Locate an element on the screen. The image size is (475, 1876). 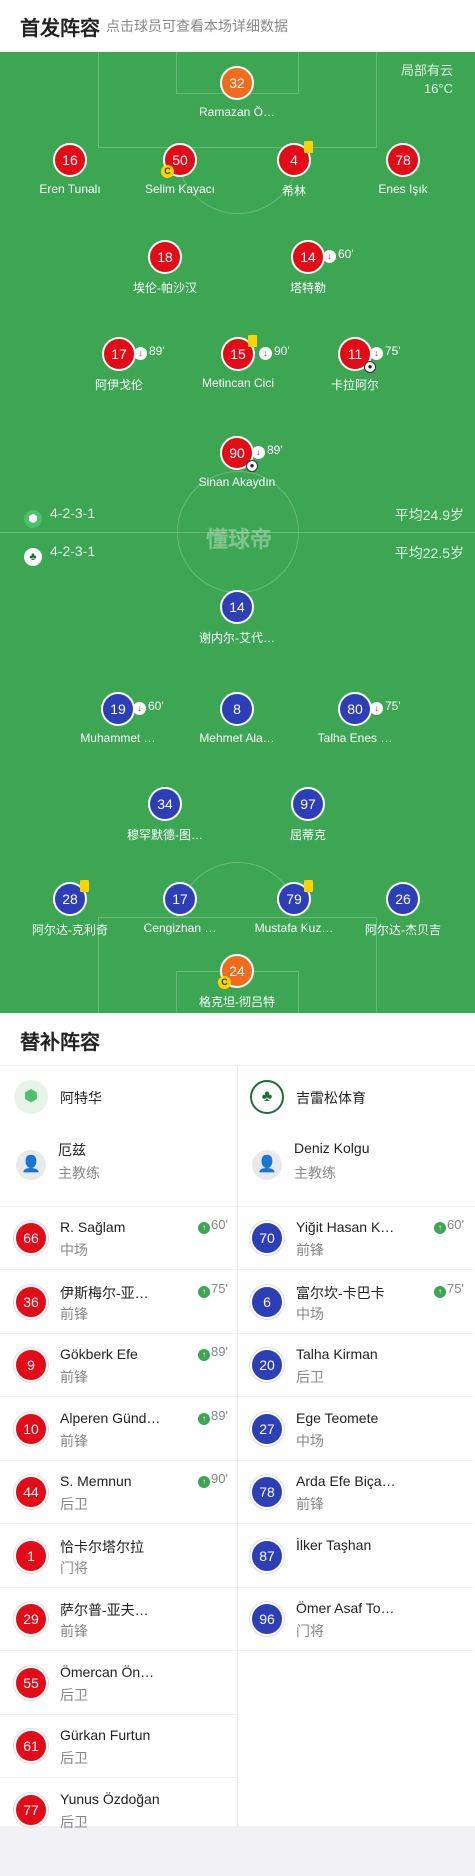
home-sub-row: 1 恰卡尔塔尔拉 门将 is located at coordinates (119, 1556).